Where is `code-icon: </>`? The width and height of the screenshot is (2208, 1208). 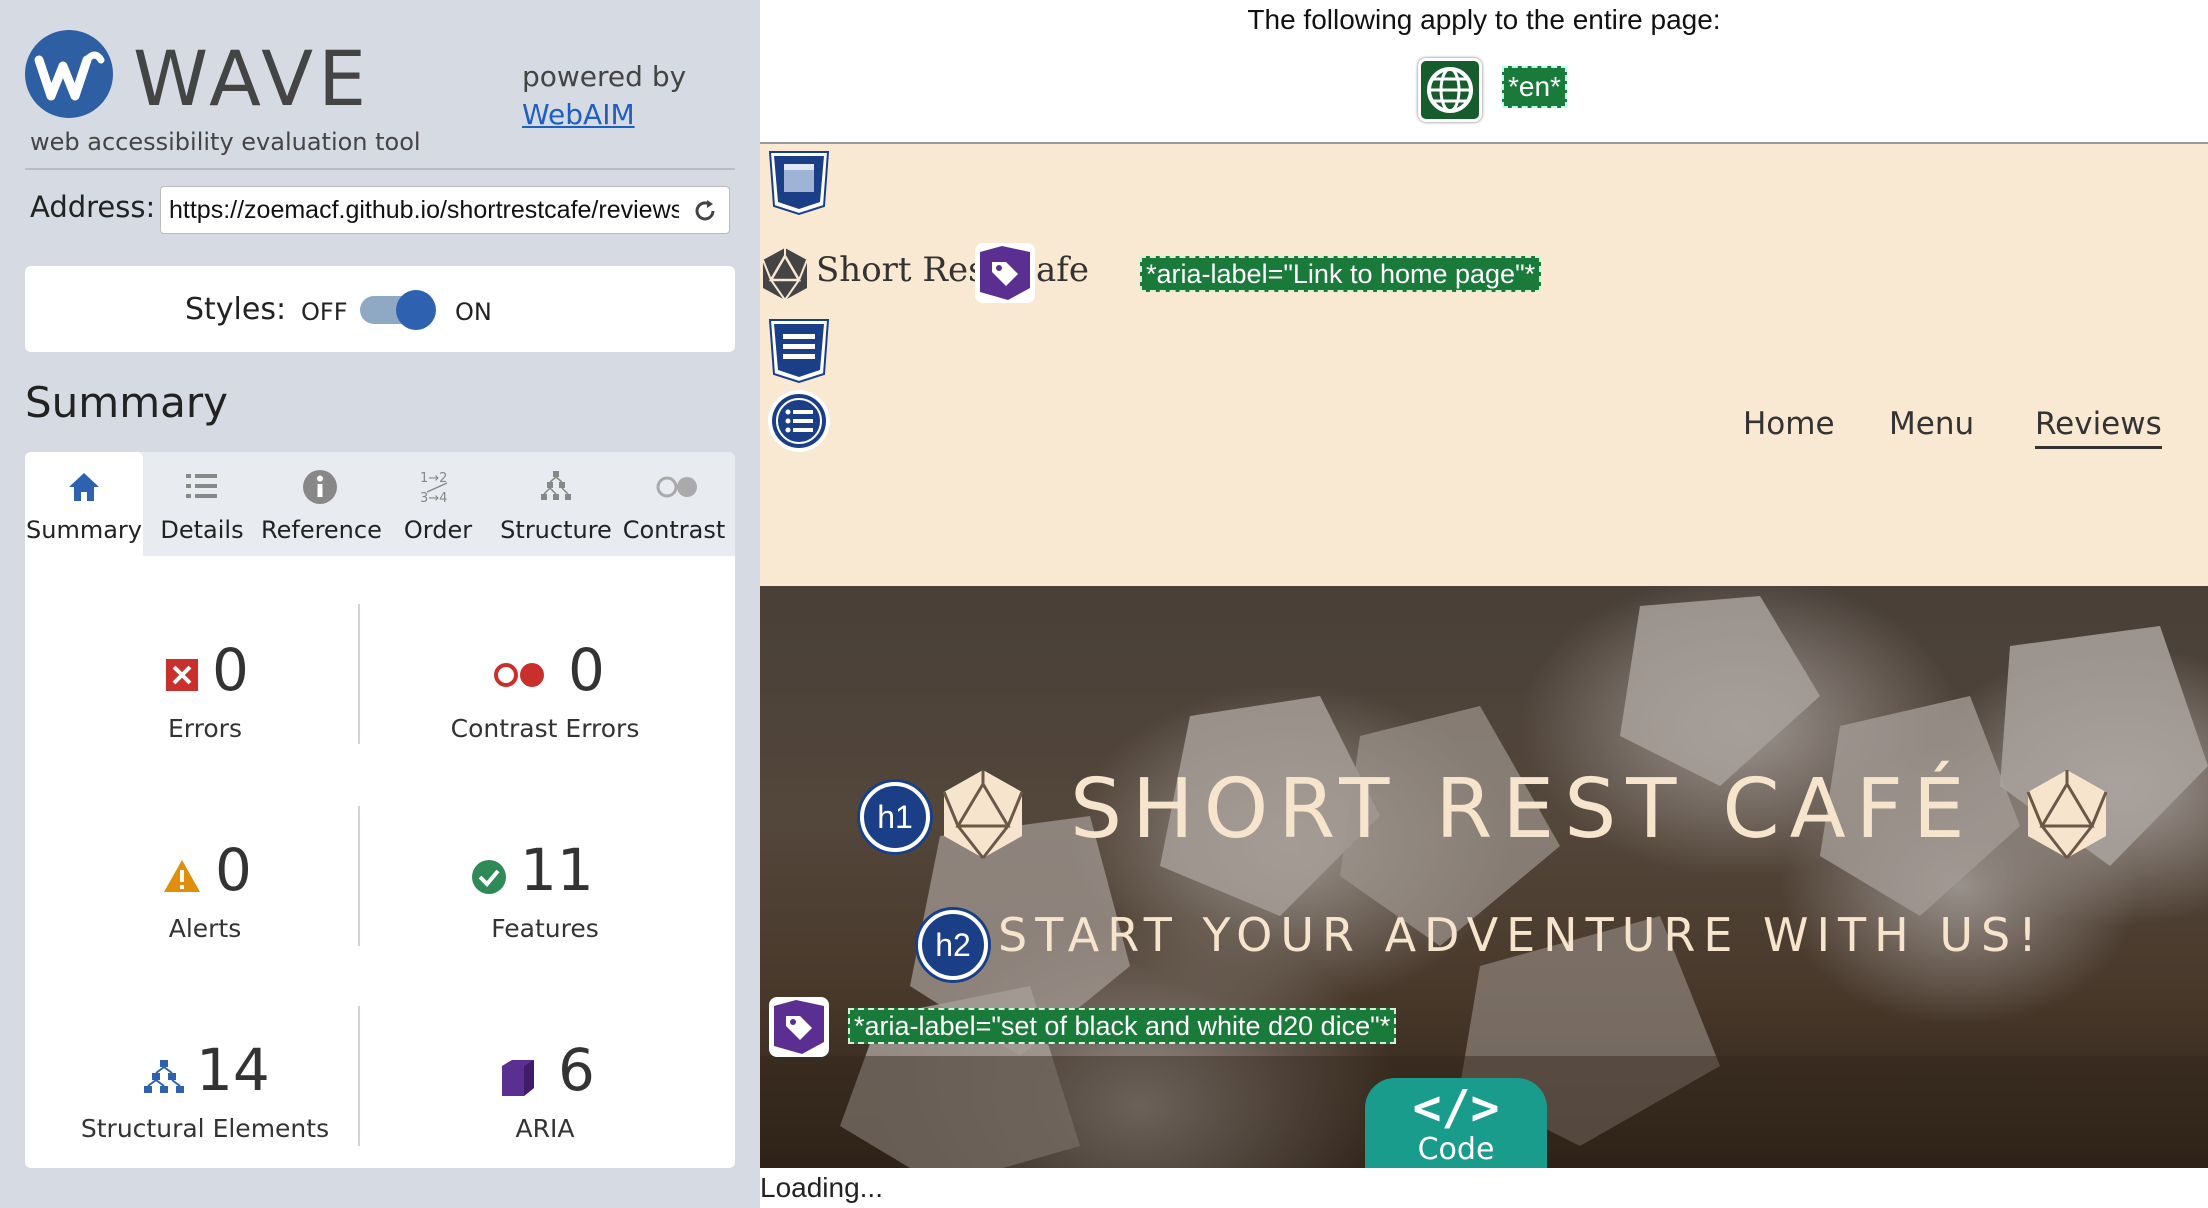 code-icon: </> is located at coordinates (1456, 1108).